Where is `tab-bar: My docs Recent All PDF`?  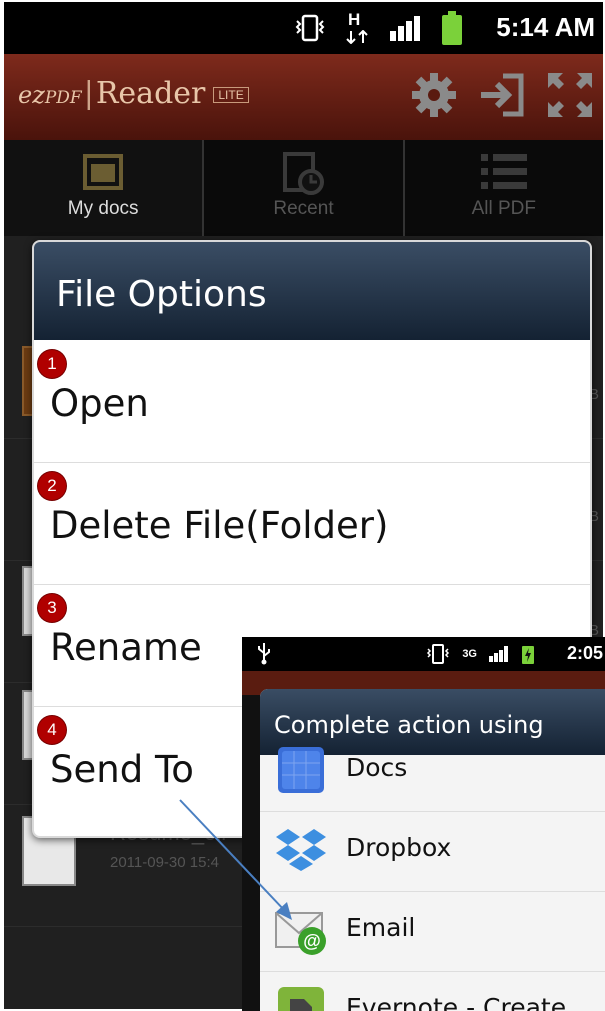
tab-bar: My docs Recent All PDF is located at coordinates (303, 188).